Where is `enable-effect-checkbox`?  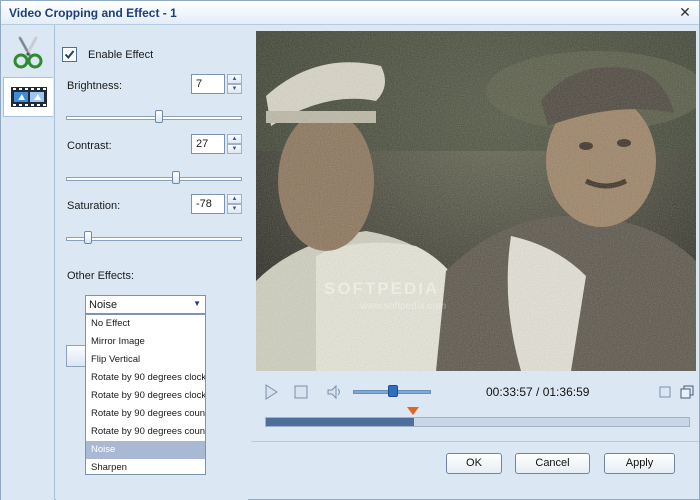
enable-effect-checkbox is located at coordinates (69, 54).